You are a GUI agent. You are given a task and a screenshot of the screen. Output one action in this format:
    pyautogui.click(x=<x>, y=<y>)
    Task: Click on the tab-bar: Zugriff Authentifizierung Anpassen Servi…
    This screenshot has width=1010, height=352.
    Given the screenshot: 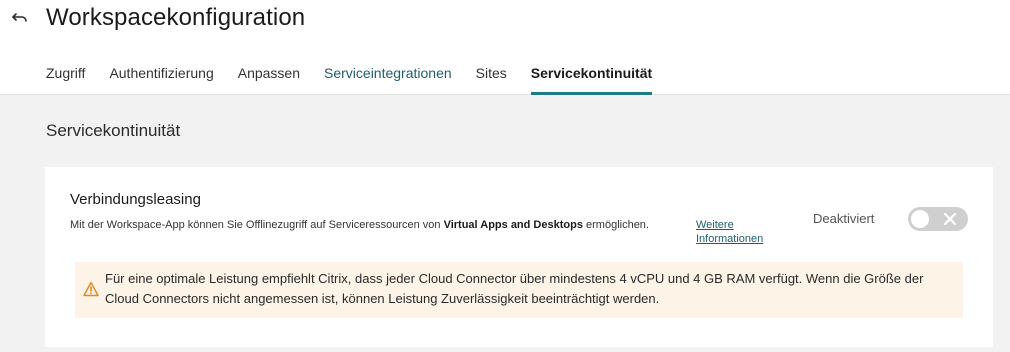 What is the action you would take?
    pyautogui.click(x=349, y=79)
    